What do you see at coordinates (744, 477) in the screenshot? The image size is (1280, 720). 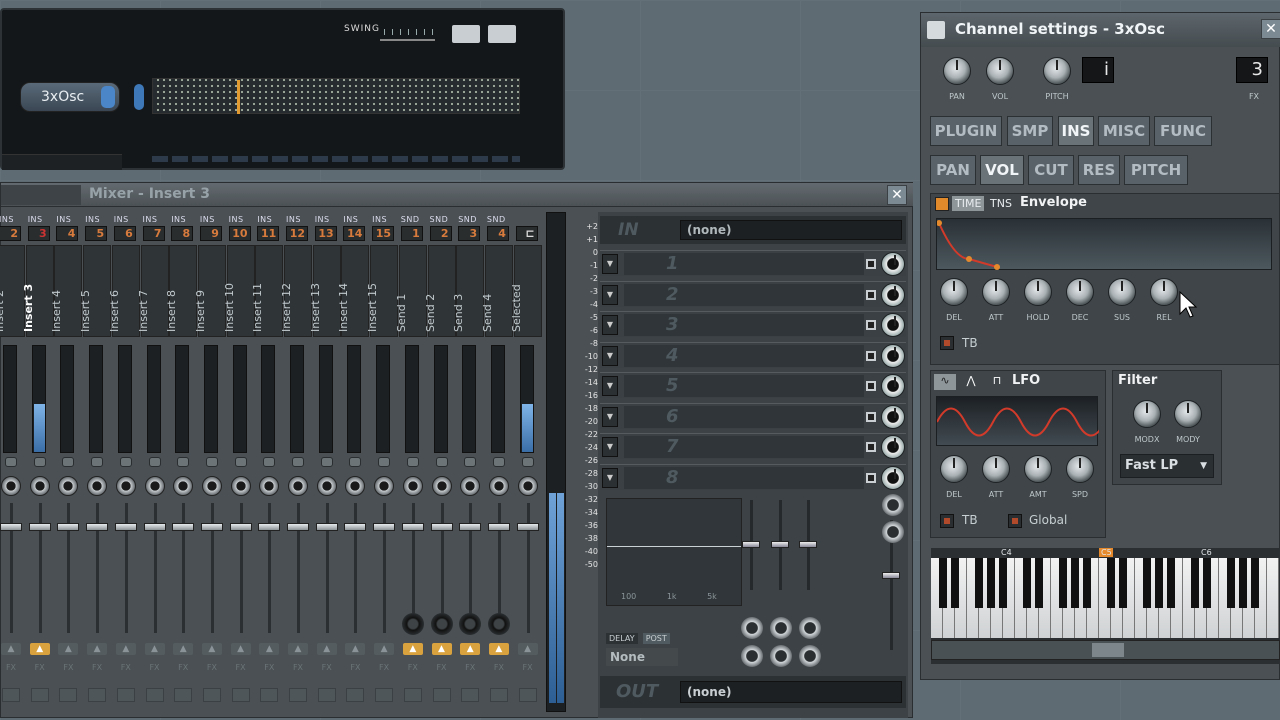 I see `slot-bar: 8` at bounding box center [744, 477].